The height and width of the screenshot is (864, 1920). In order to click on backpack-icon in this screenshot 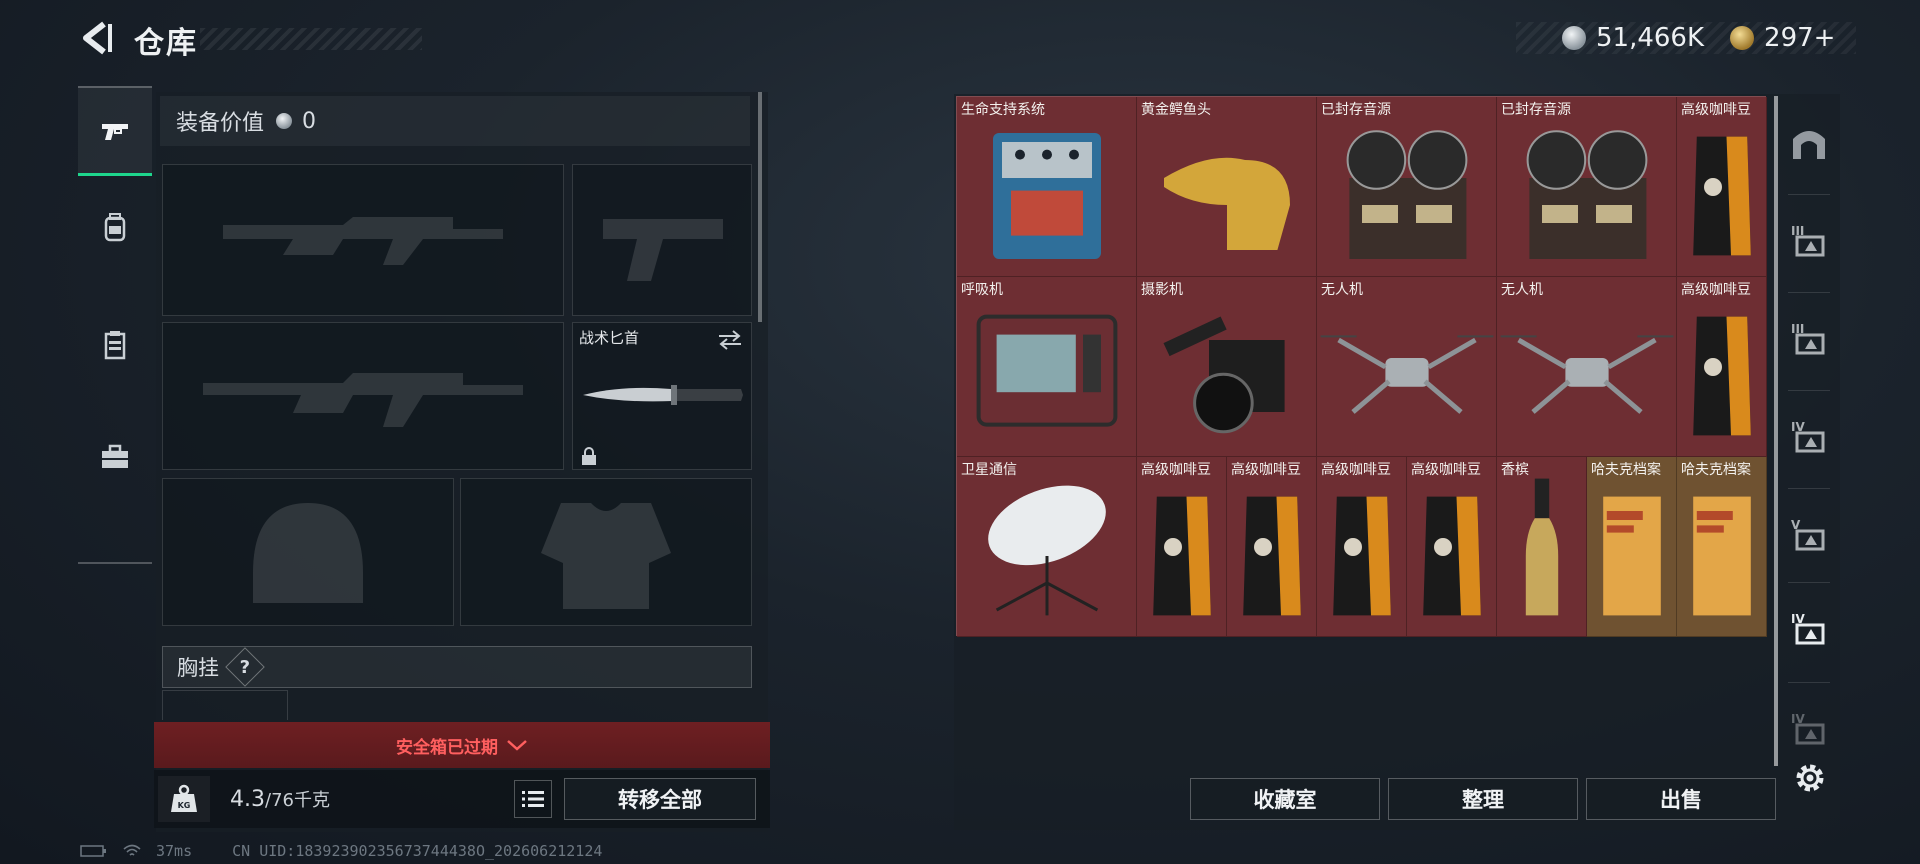, I will do `click(115, 227)`.